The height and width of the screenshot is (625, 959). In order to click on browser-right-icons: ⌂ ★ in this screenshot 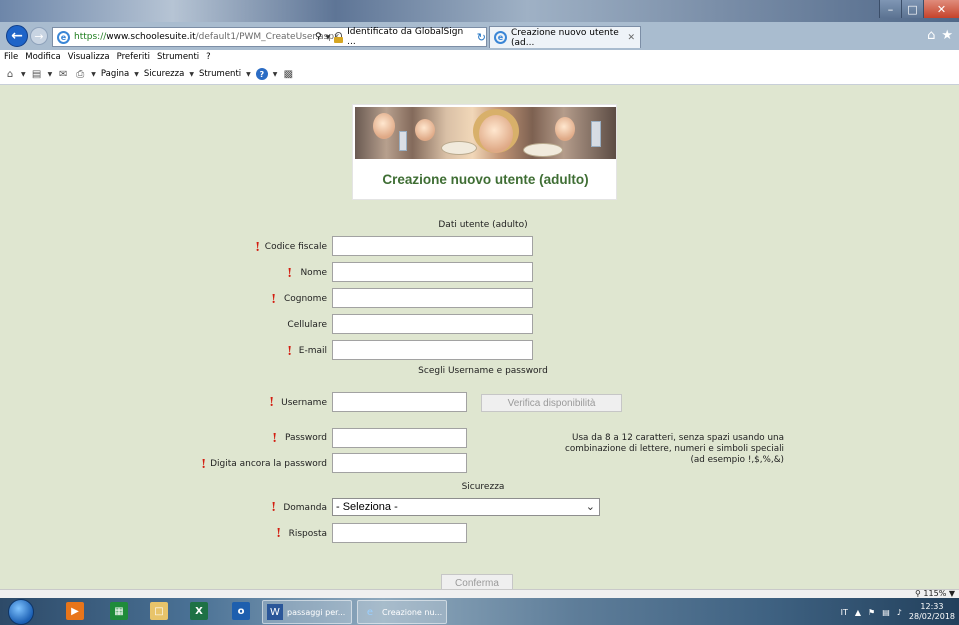, I will do `click(940, 35)`.